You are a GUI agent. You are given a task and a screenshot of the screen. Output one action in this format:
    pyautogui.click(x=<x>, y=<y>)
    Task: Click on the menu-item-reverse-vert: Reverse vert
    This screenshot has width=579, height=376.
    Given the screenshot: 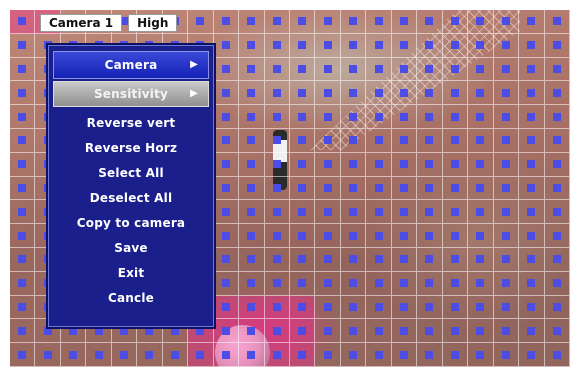 What is the action you would take?
    pyautogui.click(x=131, y=123)
    